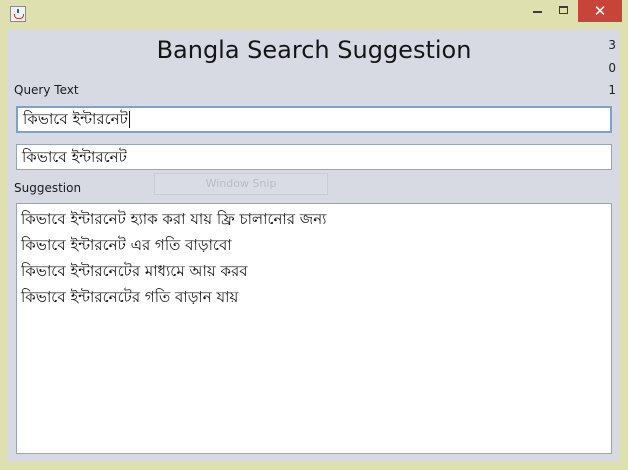  I want to click on minimize-button, so click(537, 11).